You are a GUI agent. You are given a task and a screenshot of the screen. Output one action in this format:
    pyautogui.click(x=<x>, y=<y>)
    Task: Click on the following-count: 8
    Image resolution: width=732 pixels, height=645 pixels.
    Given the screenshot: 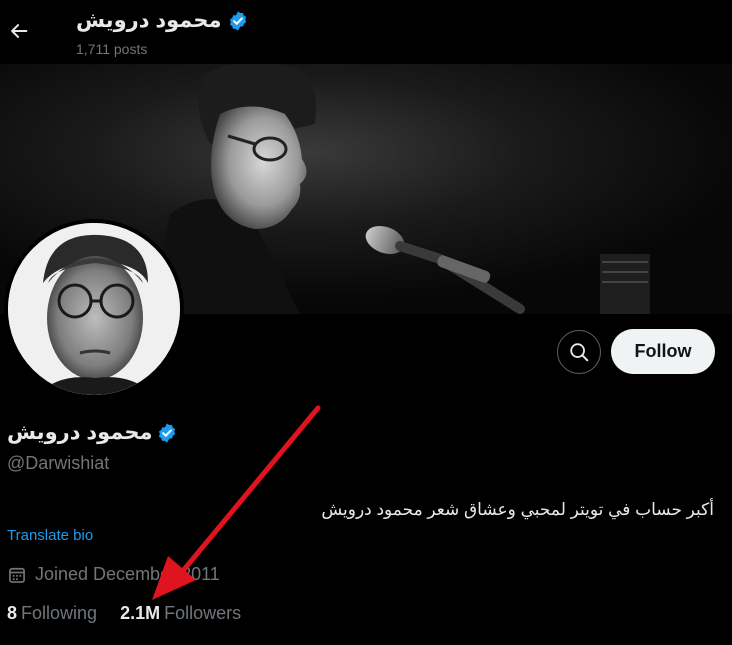 What is the action you would take?
    pyautogui.click(x=12, y=613)
    